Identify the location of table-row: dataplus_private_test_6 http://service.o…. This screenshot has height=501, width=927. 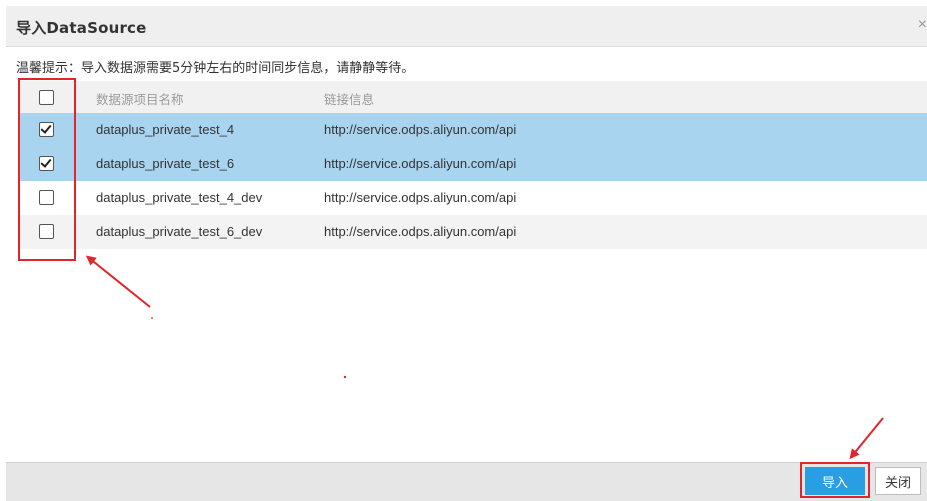
(473, 164).